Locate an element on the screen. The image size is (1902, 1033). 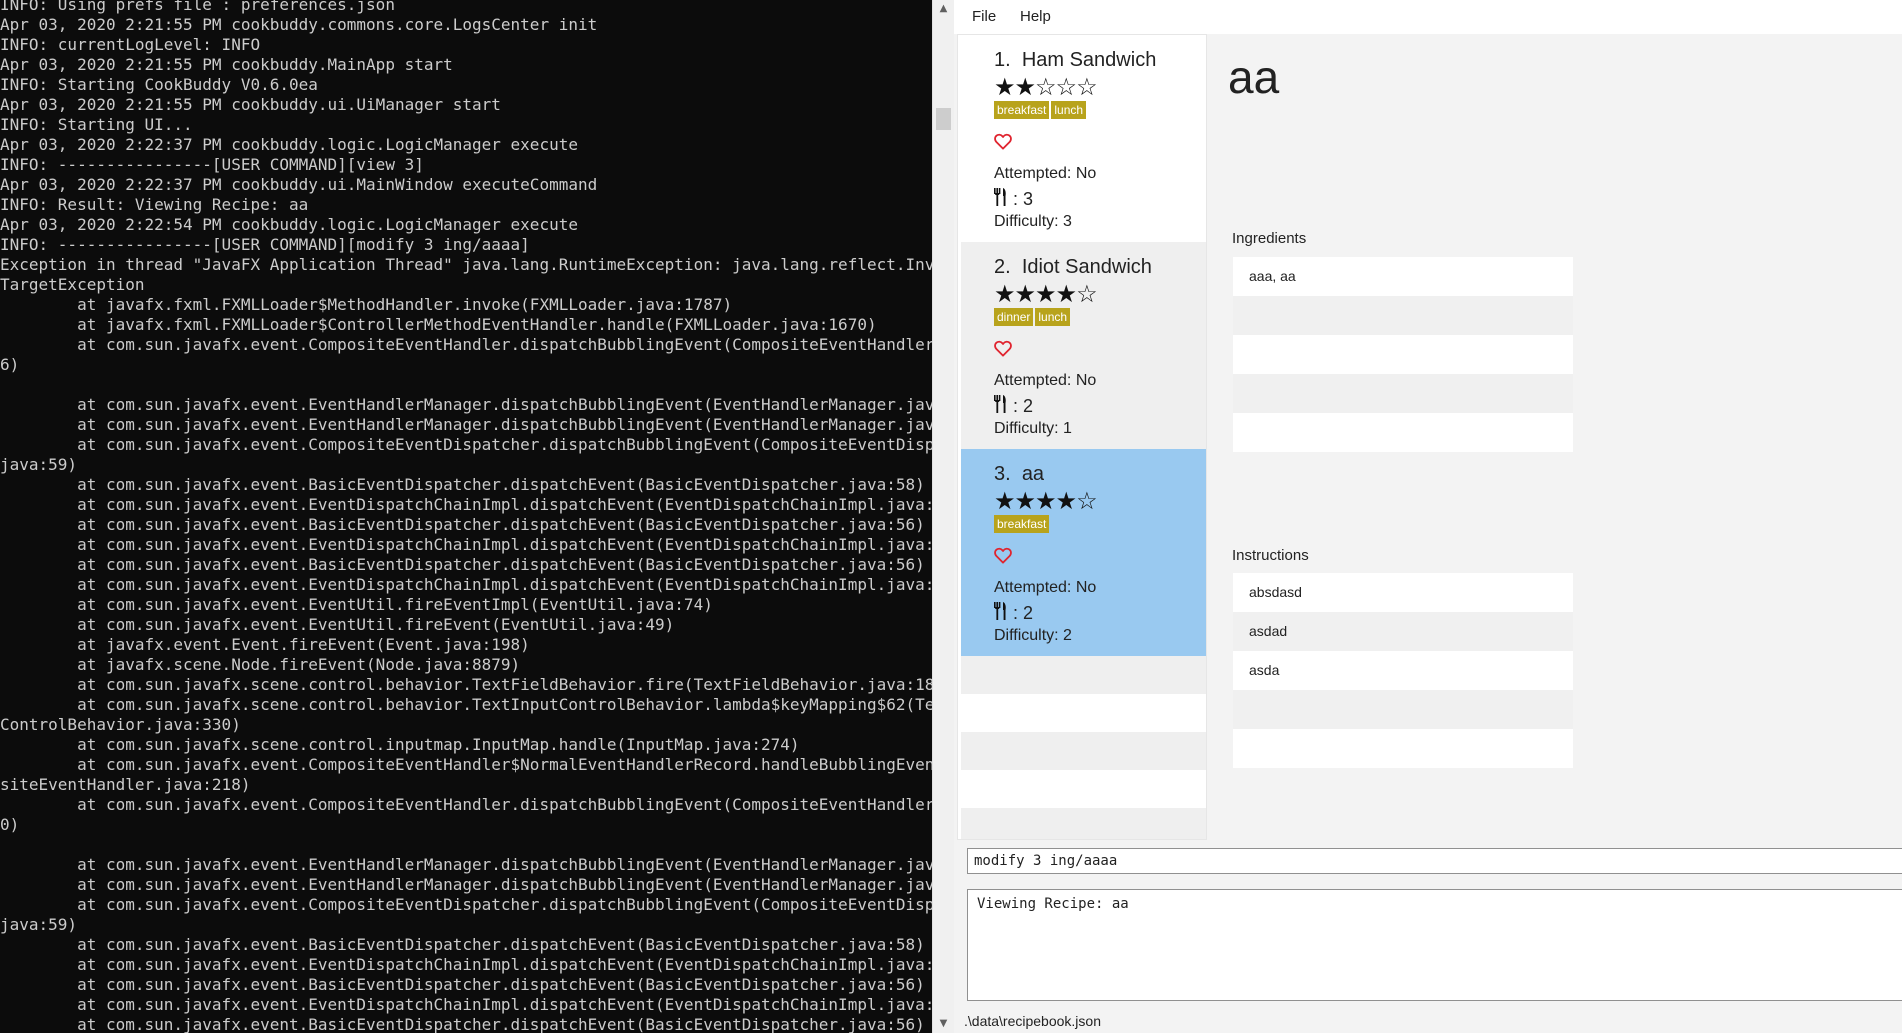
console-line: INFO: Result: Viewing Recipe: aa is located at coordinates (154, 204).